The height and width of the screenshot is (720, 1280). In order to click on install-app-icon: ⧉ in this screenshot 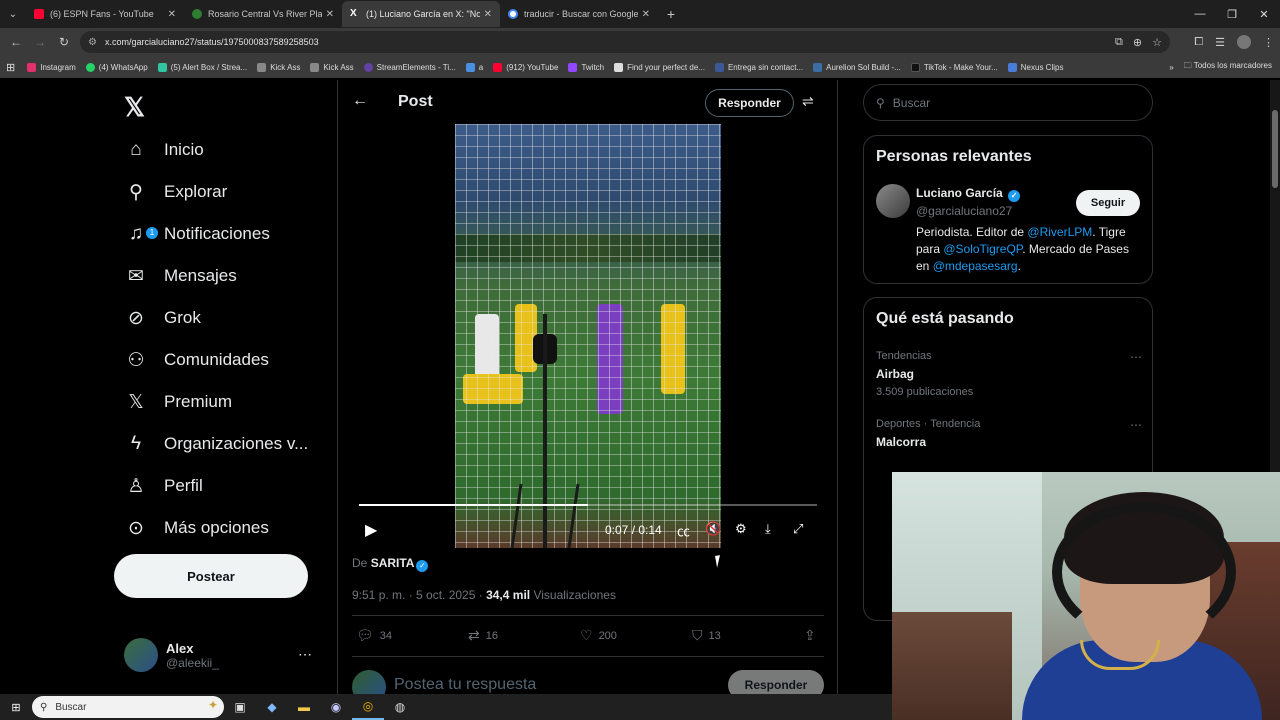, I will do `click(1119, 42)`.